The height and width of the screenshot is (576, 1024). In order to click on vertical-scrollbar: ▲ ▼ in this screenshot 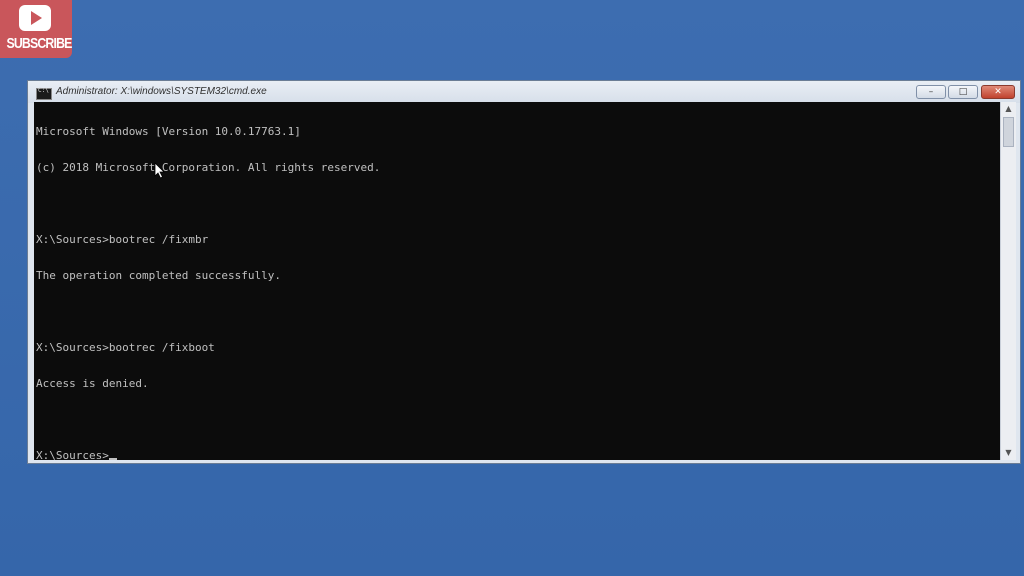, I will do `click(1008, 281)`.